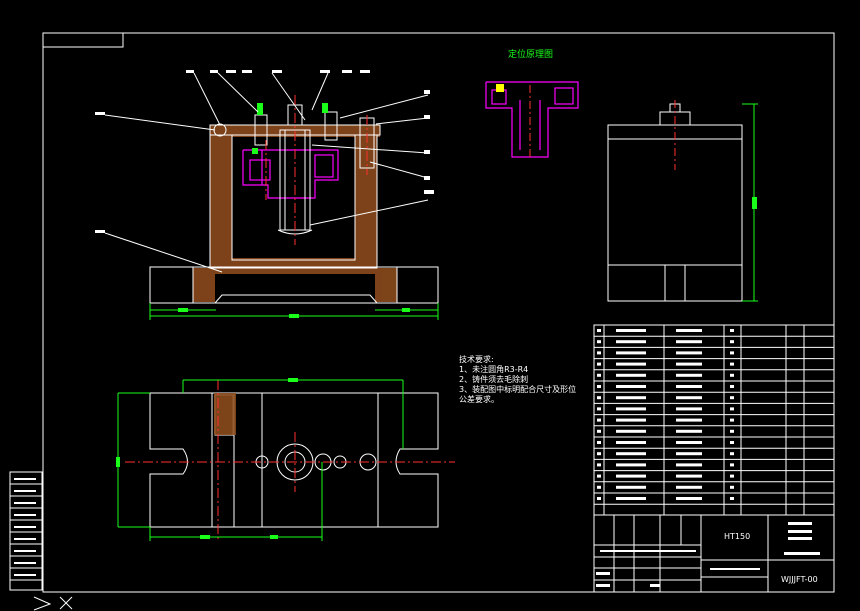 Image resolution: width=860 pixels, height=611 pixels. What do you see at coordinates (476, 359) in the screenshot?
I see `tech-req-heading: 技术要求:` at bounding box center [476, 359].